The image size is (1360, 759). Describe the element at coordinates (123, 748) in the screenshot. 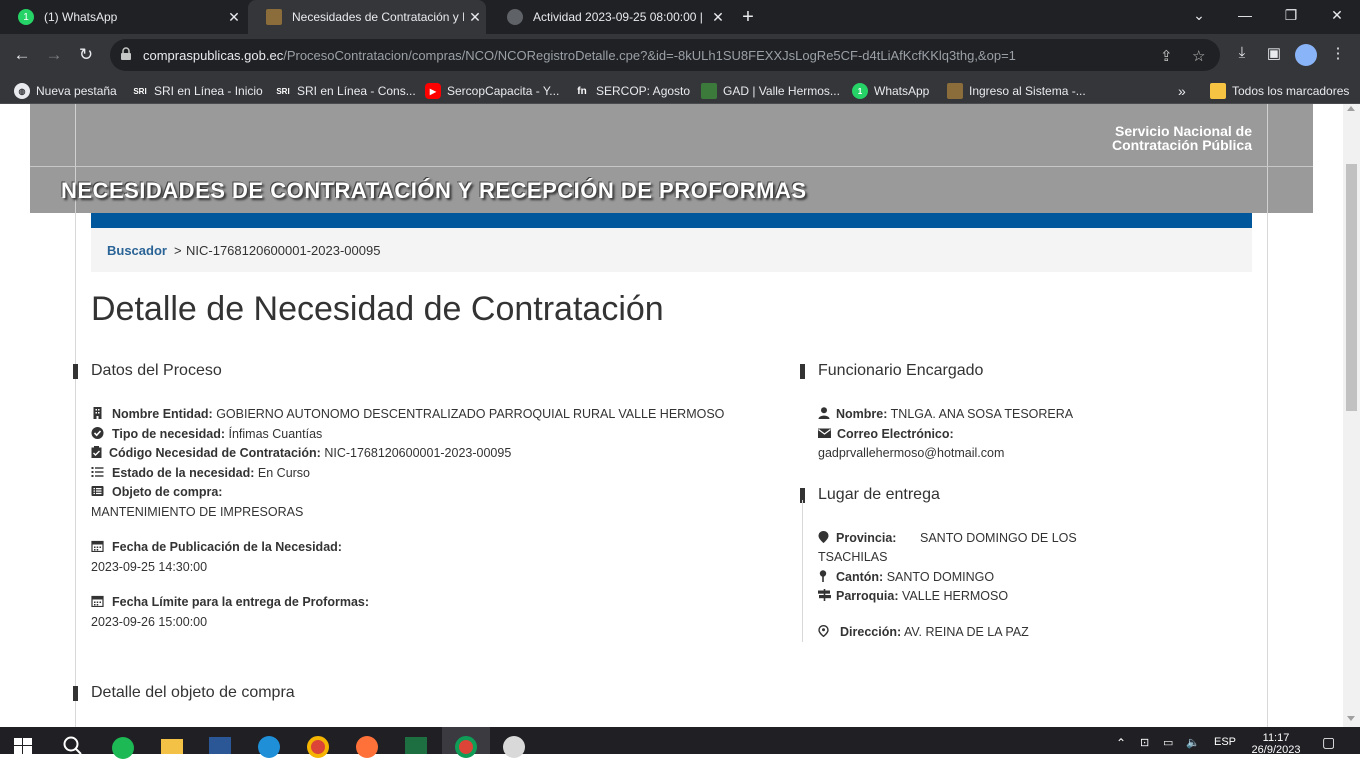

I see `spotify-icon` at that location.